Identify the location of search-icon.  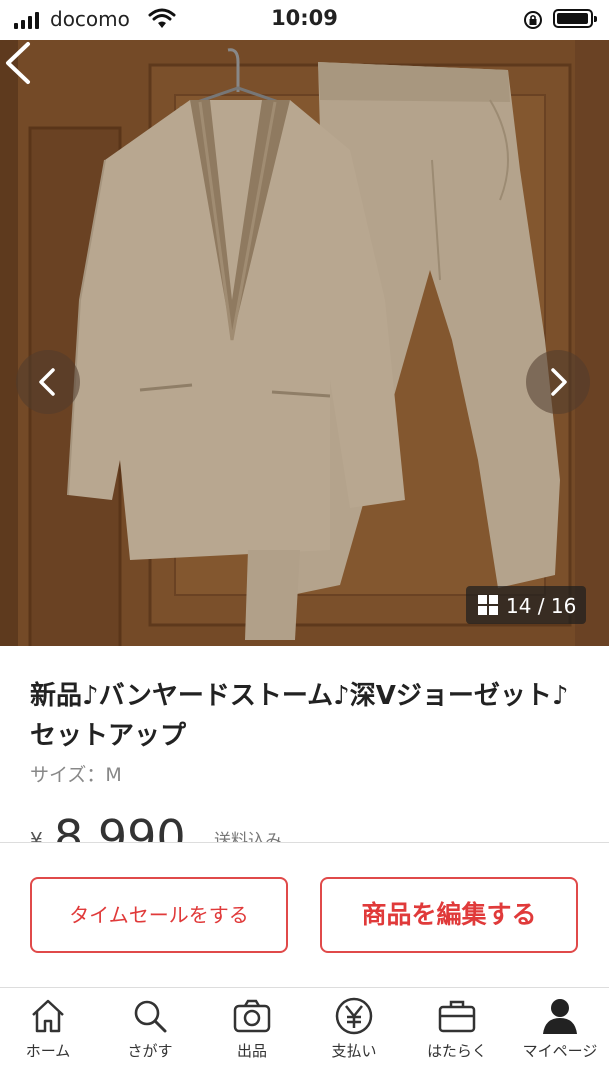
(150, 1016).